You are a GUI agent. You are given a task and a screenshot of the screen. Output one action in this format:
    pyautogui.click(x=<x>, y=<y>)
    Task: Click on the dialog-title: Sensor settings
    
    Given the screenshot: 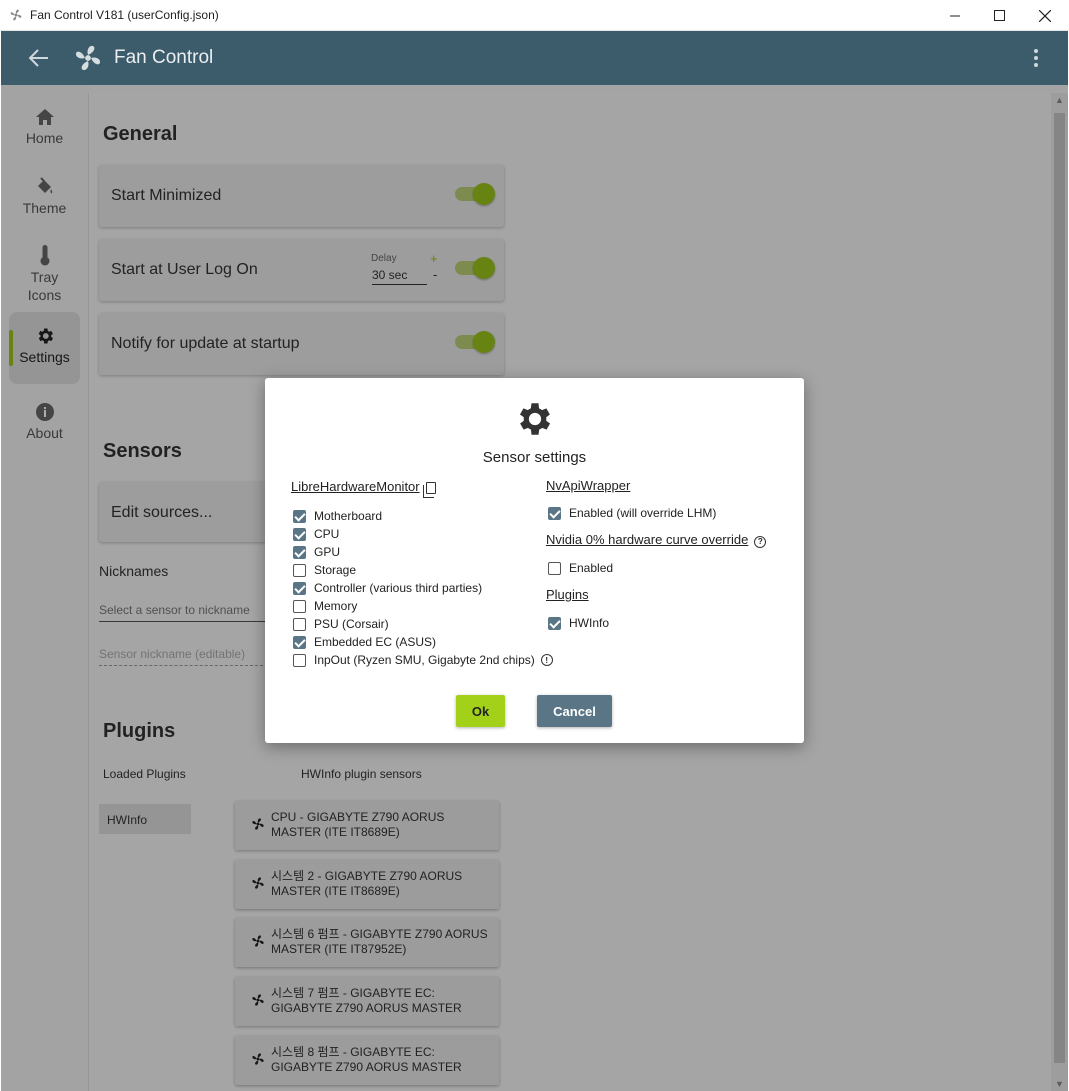 What is the action you would take?
    pyautogui.click(x=534, y=457)
    